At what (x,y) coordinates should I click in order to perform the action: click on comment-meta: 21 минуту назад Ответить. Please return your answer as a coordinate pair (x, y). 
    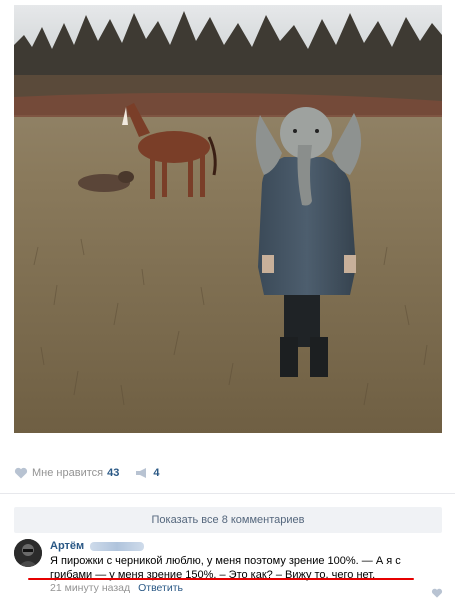
    Looking at the image, I should click on (116, 588).